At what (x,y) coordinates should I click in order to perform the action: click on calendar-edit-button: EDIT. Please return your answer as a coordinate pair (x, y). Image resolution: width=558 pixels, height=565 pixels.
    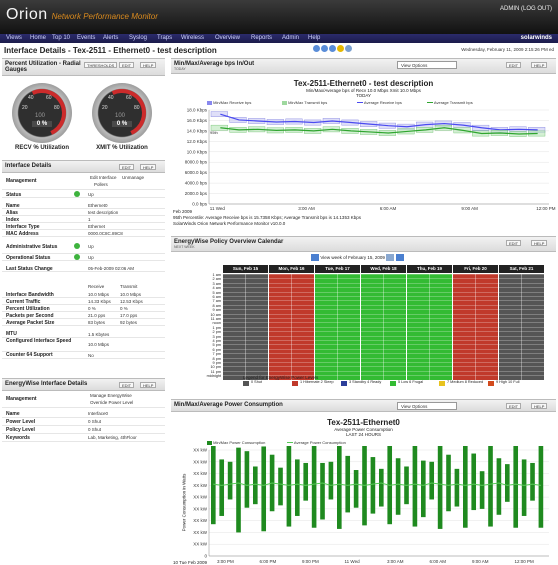
    Looking at the image, I should click on (514, 243).